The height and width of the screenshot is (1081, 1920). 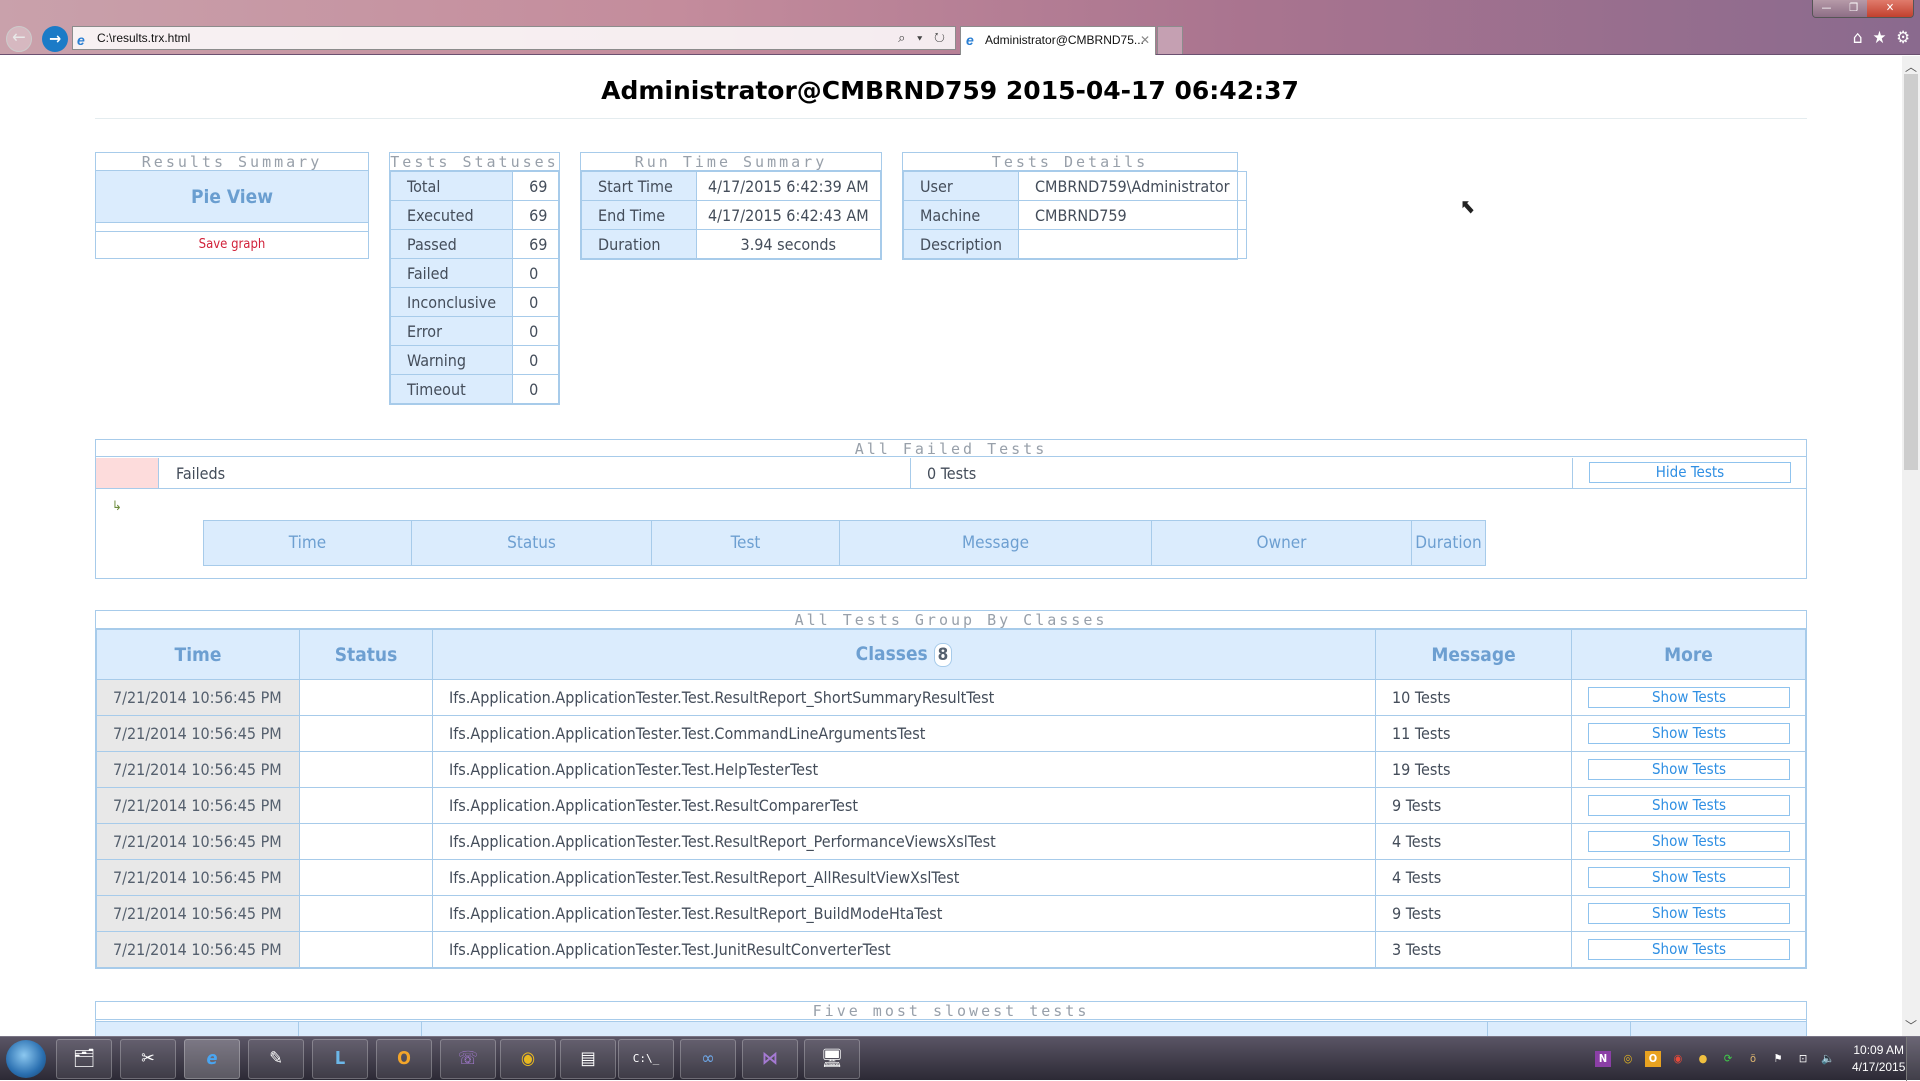 What do you see at coordinates (143, 38) in the screenshot?
I see `address-text: C:\results.trx.html` at bounding box center [143, 38].